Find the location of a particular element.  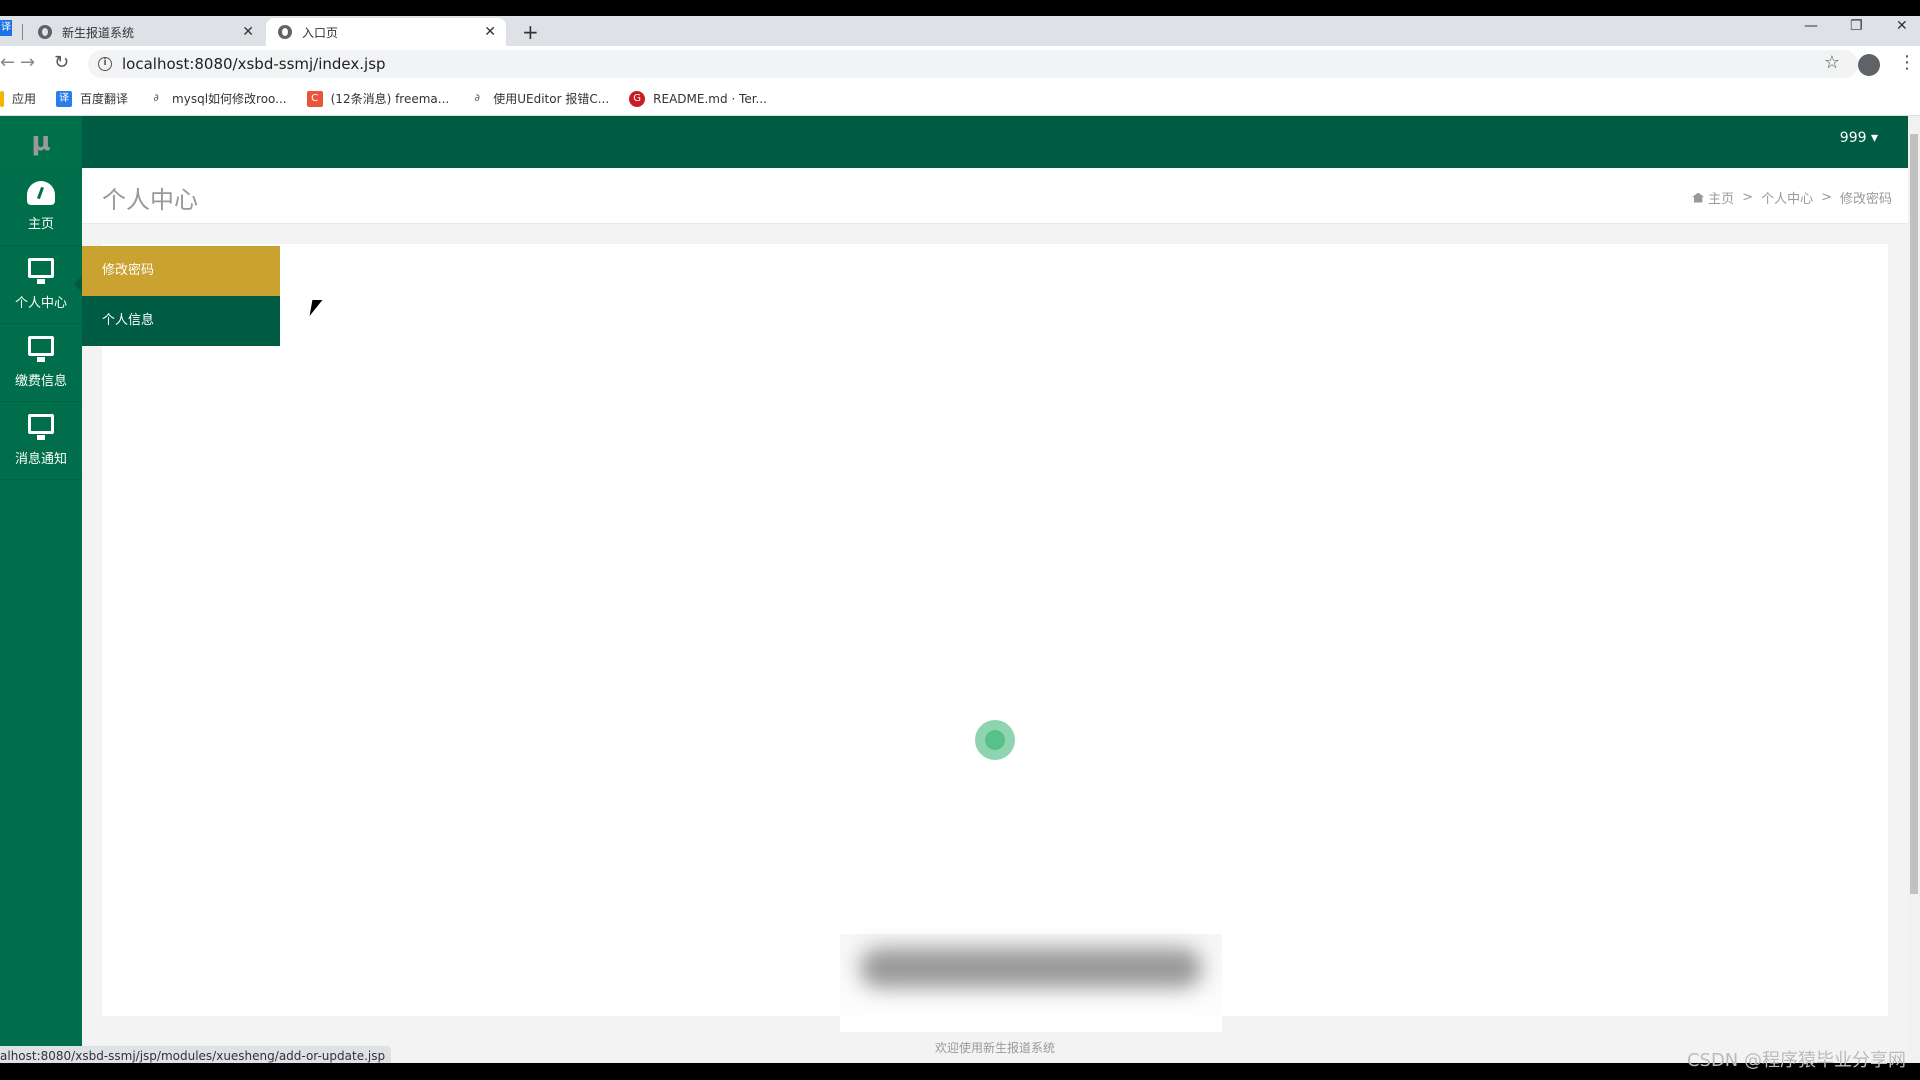

new-tab-button: + is located at coordinates (530, 32).